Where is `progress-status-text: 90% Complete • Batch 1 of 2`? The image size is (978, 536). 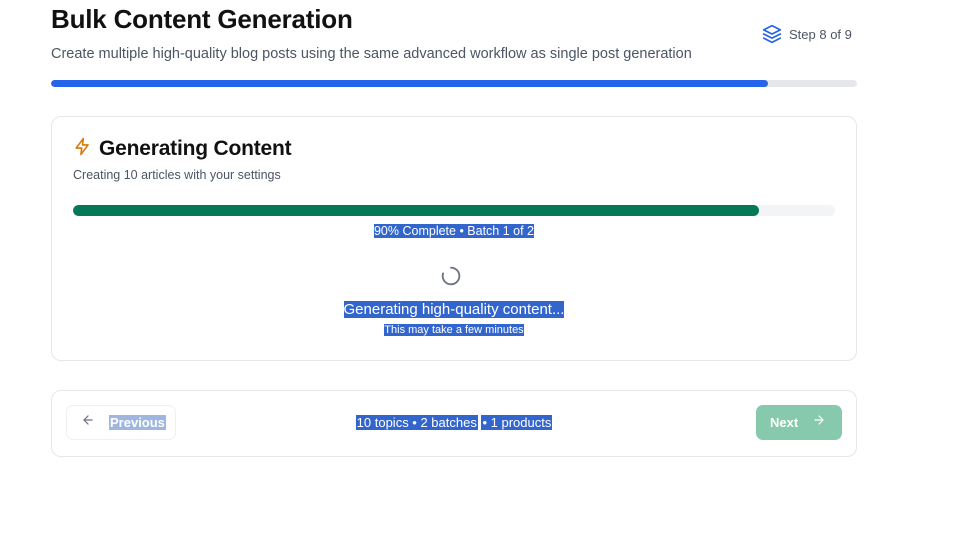
progress-status-text: 90% Complete • Batch 1 of 2 is located at coordinates (454, 231).